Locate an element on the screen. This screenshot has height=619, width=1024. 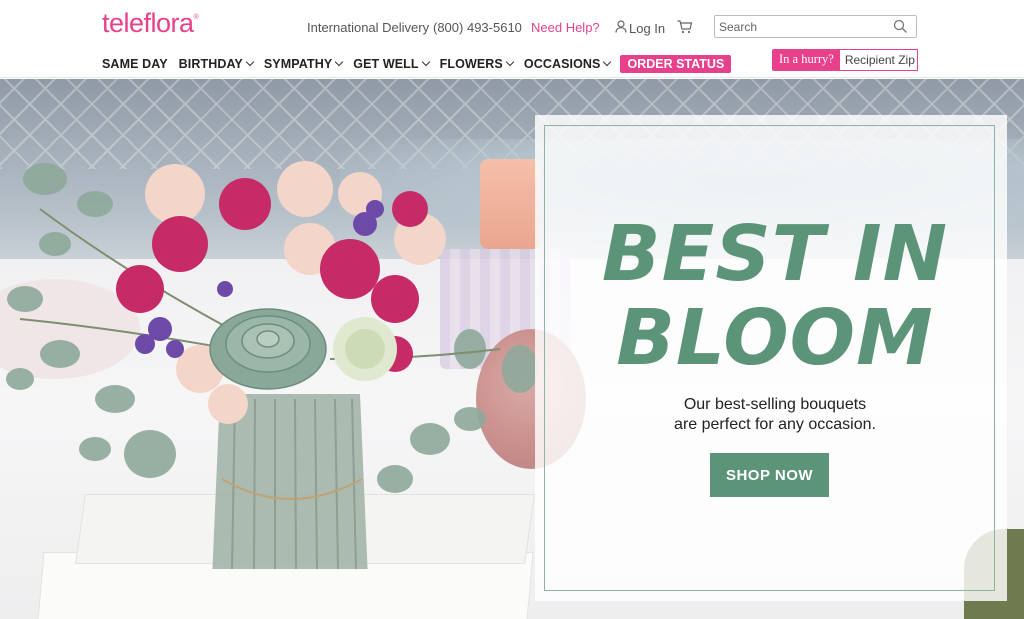
promo-title: BEST IN BLOOM is located at coordinates (775, 297).